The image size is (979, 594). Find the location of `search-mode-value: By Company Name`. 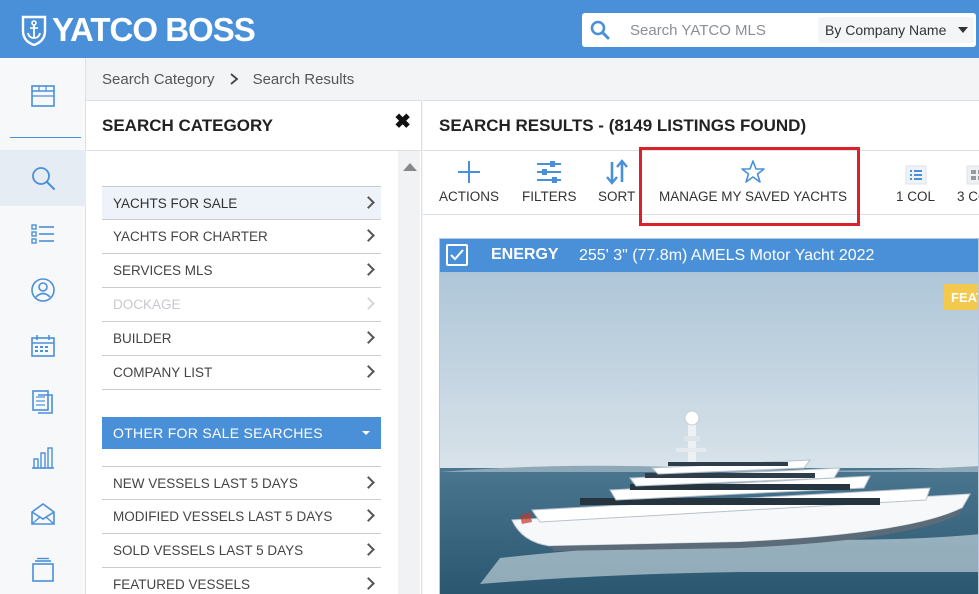

search-mode-value: By Company Name is located at coordinates (886, 30).